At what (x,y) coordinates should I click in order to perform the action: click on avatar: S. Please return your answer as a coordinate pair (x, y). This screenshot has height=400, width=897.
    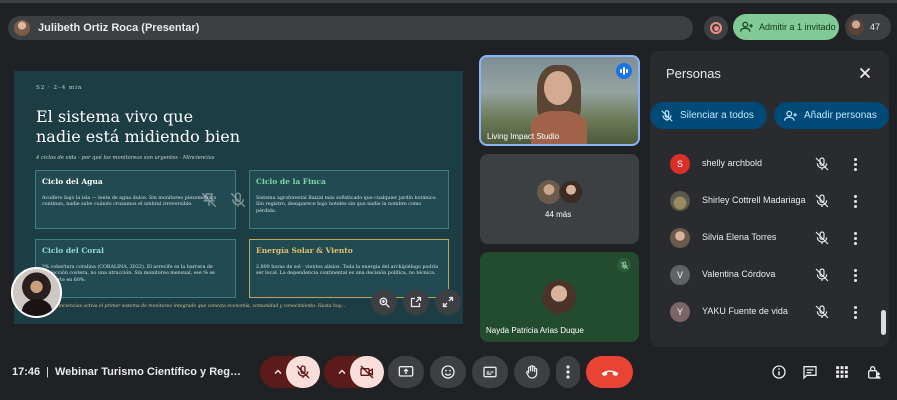
    Looking at the image, I should click on (680, 164).